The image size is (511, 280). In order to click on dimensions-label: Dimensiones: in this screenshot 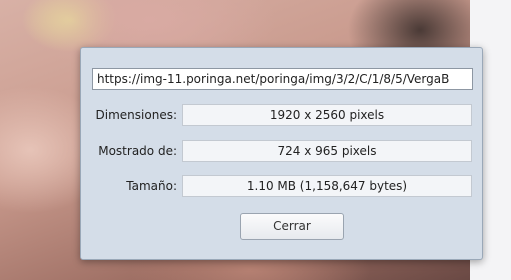, I will do `click(136, 115)`.